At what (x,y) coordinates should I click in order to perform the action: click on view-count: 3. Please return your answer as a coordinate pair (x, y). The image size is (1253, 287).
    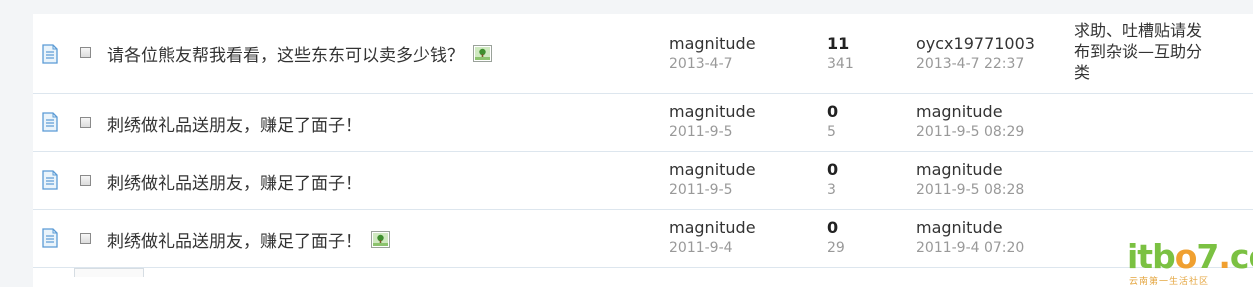
    Looking at the image, I should click on (831, 190).